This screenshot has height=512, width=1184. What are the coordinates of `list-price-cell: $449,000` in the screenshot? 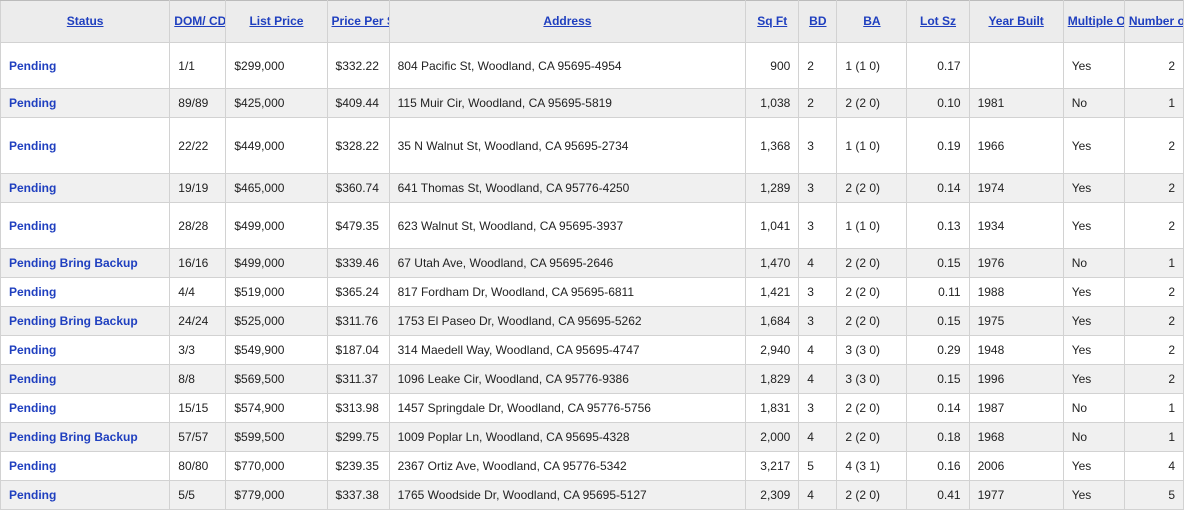 It's located at (276, 145).